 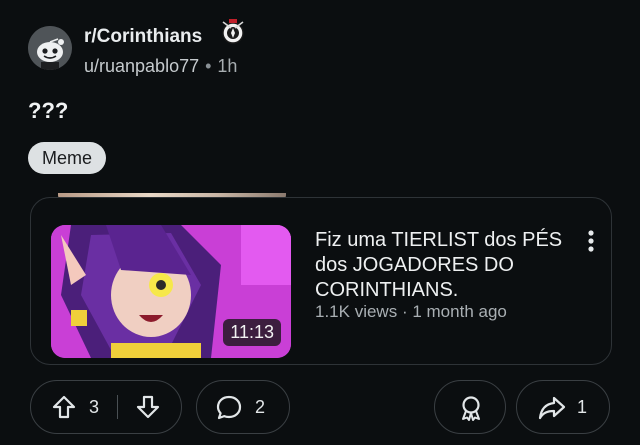 What do you see at coordinates (411, 312) in the screenshot?
I see `video-meta: 1.1K views · 1 month ago` at bounding box center [411, 312].